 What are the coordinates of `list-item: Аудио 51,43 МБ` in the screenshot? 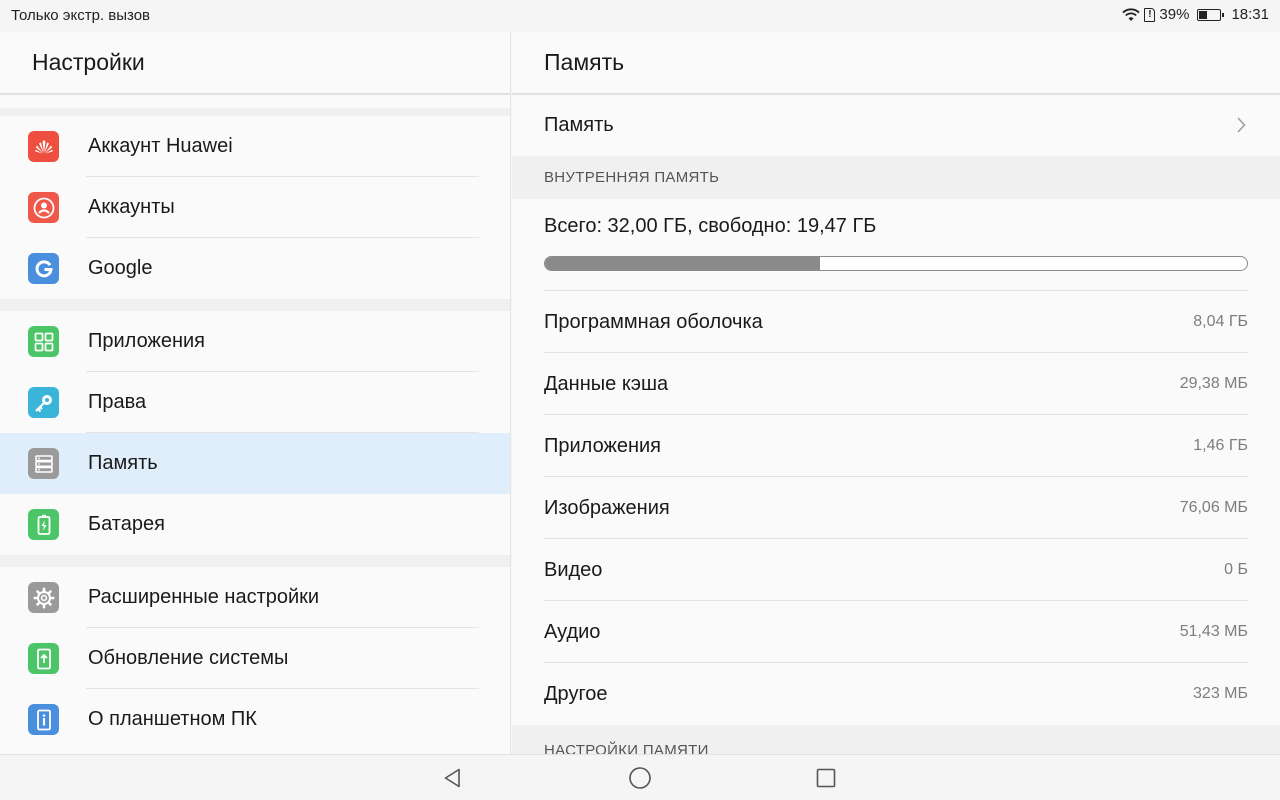 It's located at (896, 632).